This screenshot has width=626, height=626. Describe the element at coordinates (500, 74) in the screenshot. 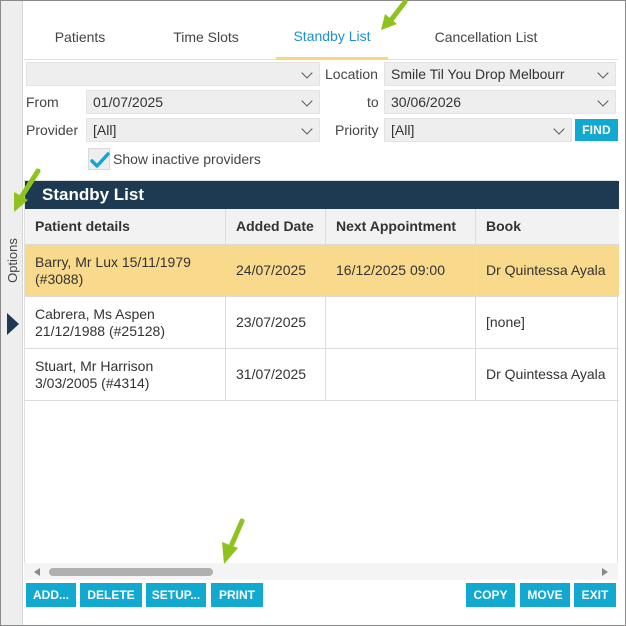

I see `location-select: Smile Til You Drop Melbourr` at that location.